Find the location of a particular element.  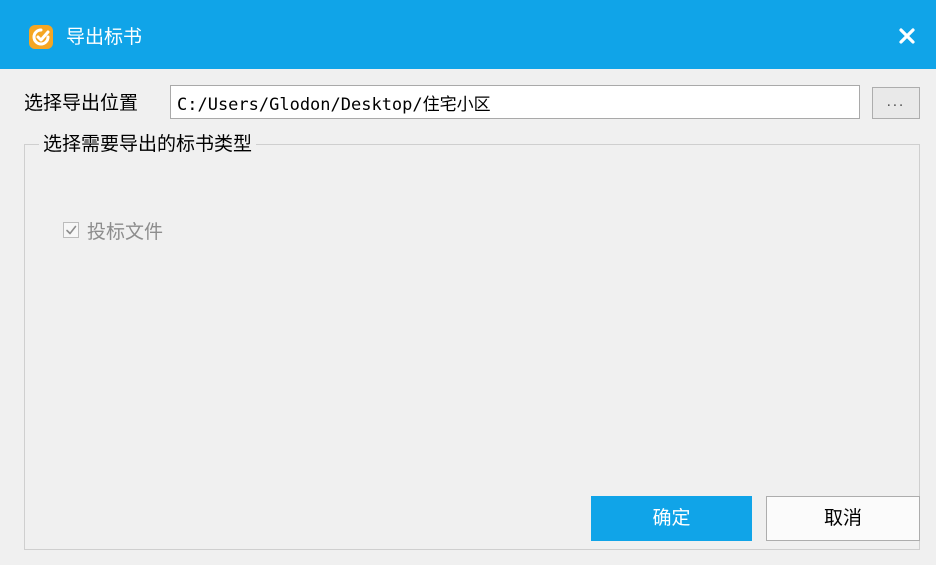

checkmark-icon is located at coordinates (71, 230).